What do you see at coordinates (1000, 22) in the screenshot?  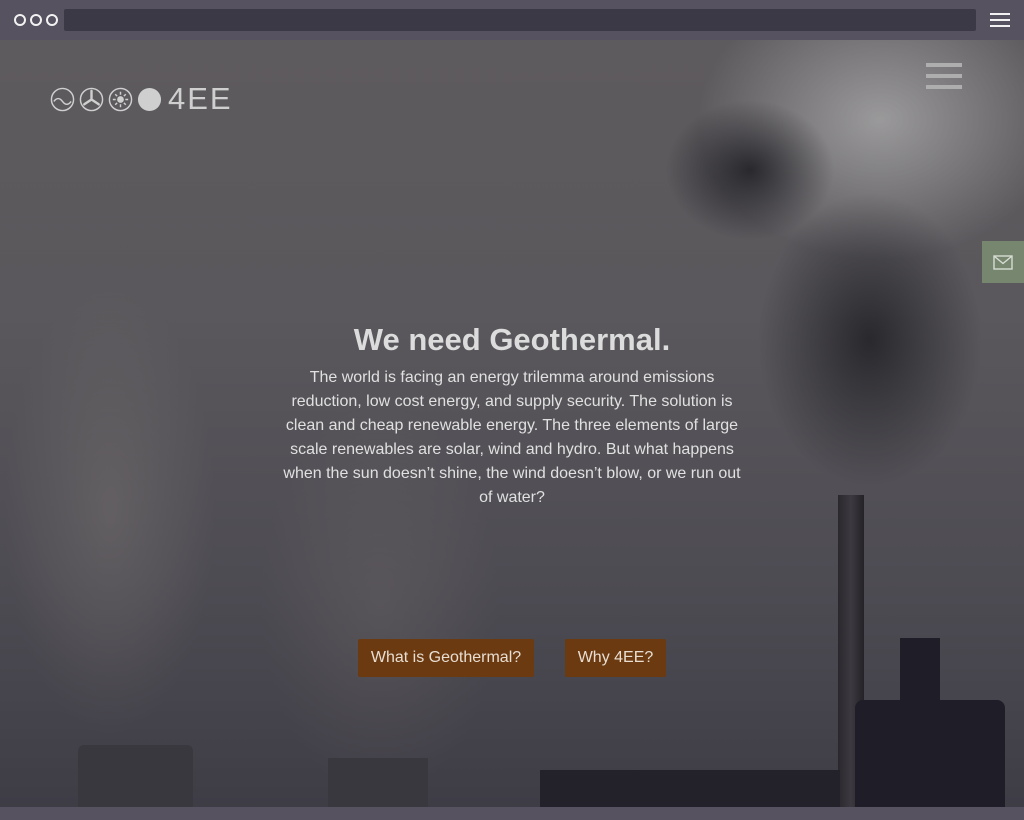 I see `browser-menu-icon` at bounding box center [1000, 22].